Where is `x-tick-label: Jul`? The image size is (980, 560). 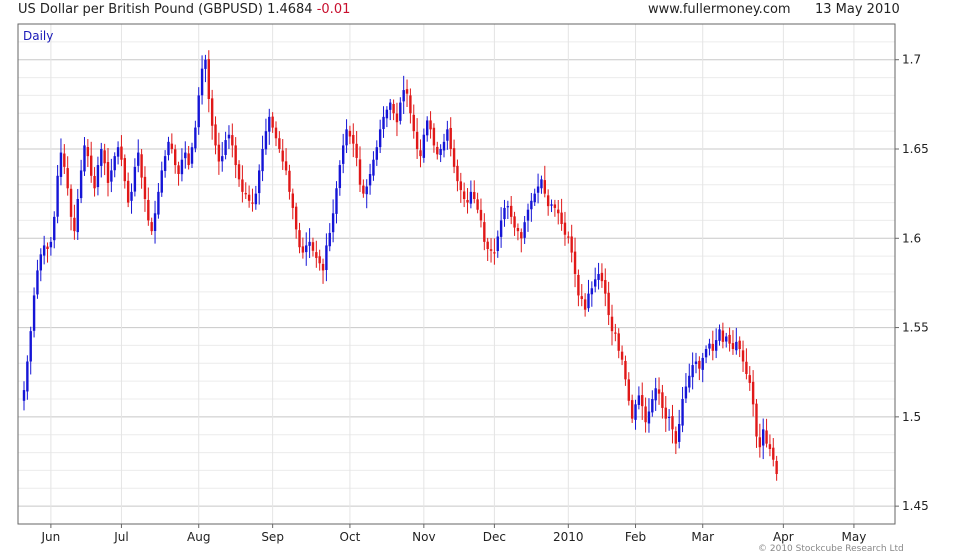 x-tick-label: Jul is located at coordinates (120, 537).